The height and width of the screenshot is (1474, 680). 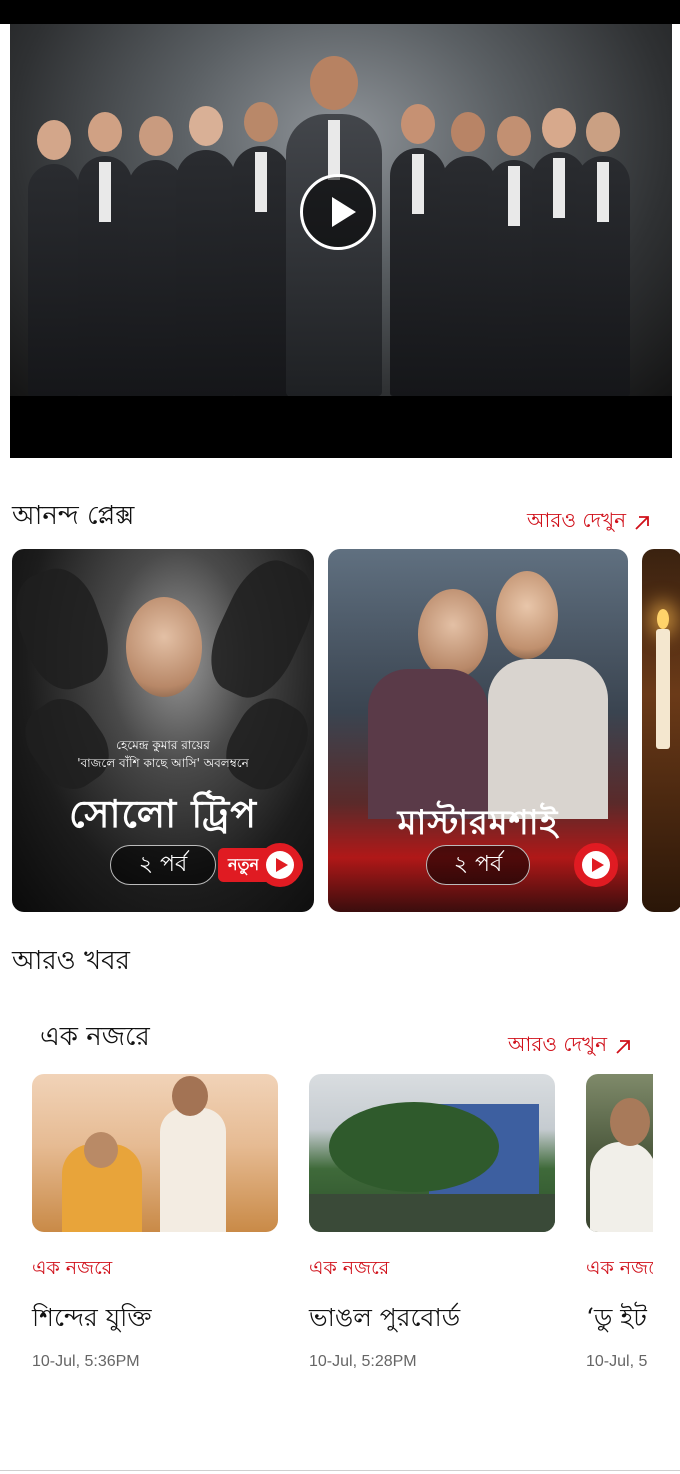 I want to click on news-card: এক নজরে ‘ডু ইট 10-Jul, 5, so click(x=619, y=1222).